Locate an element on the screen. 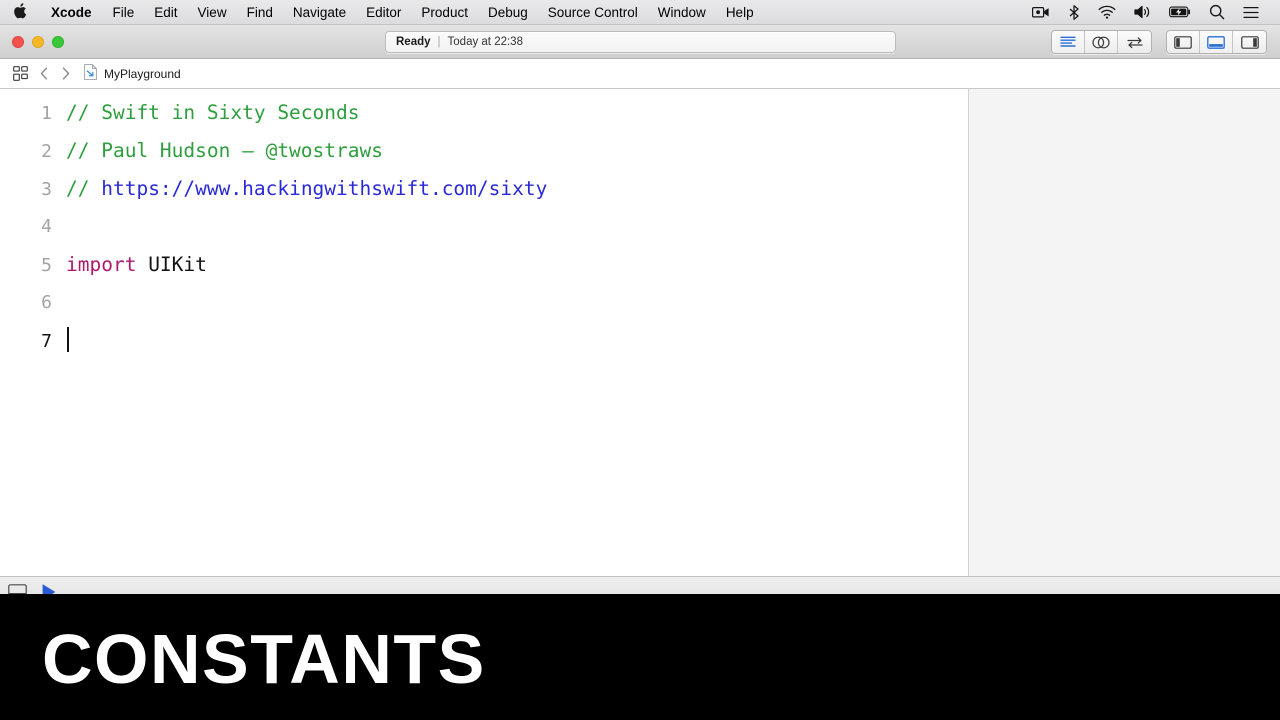  volume-icon is located at coordinates (1142, 12).